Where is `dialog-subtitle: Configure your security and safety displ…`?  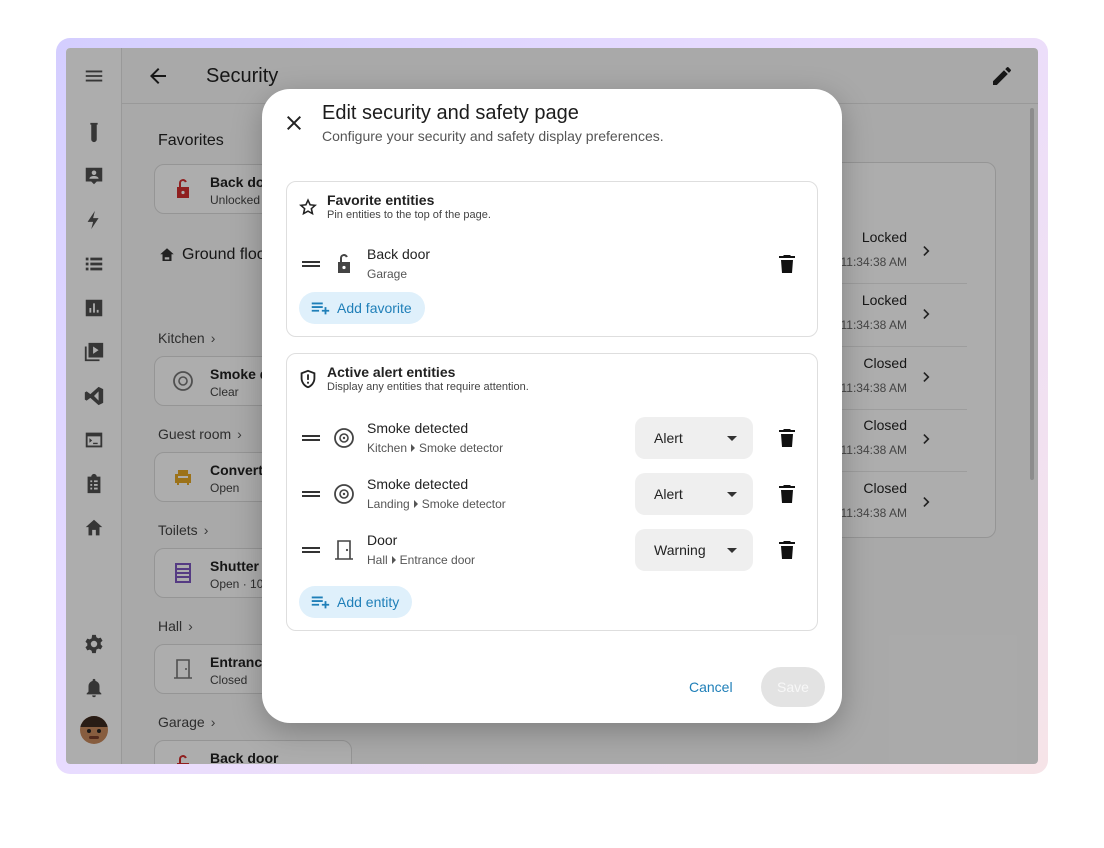
dialog-subtitle: Configure your security and safety displ… is located at coordinates (493, 136).